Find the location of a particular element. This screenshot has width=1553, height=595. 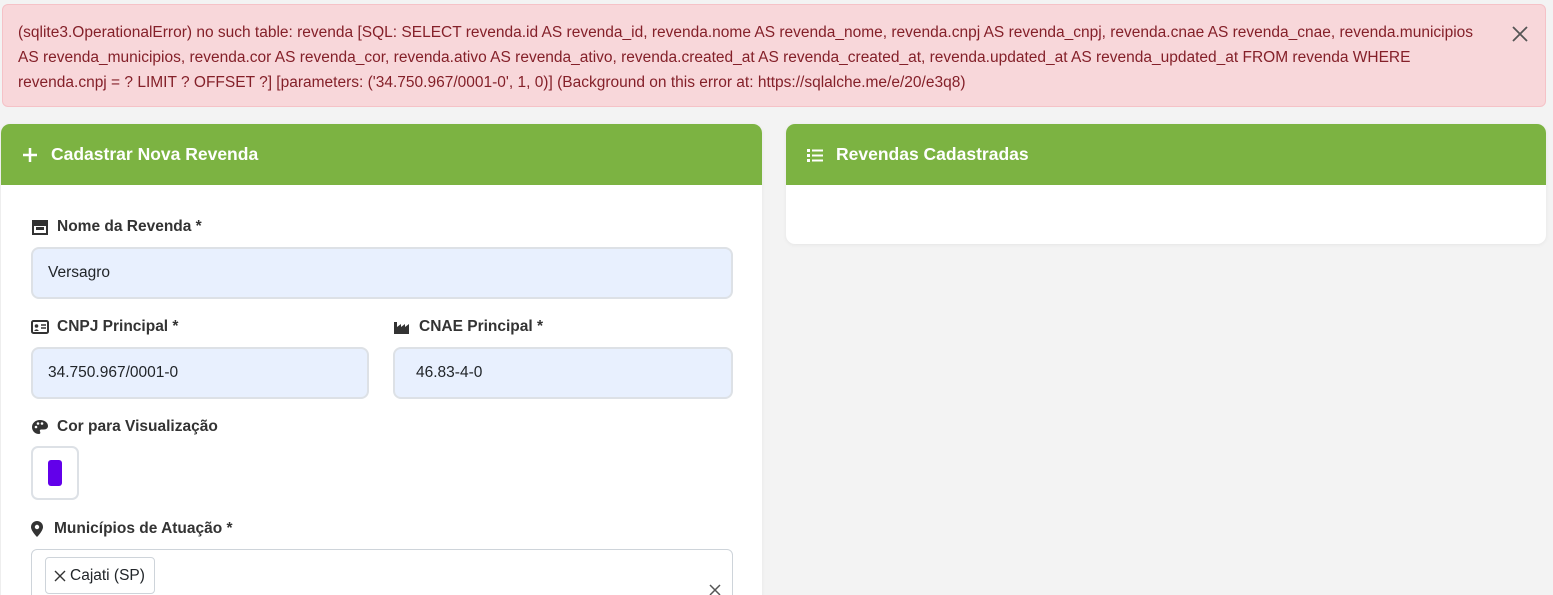

nome-label: Nome da Revenda * is located at coordinates (116, 227).